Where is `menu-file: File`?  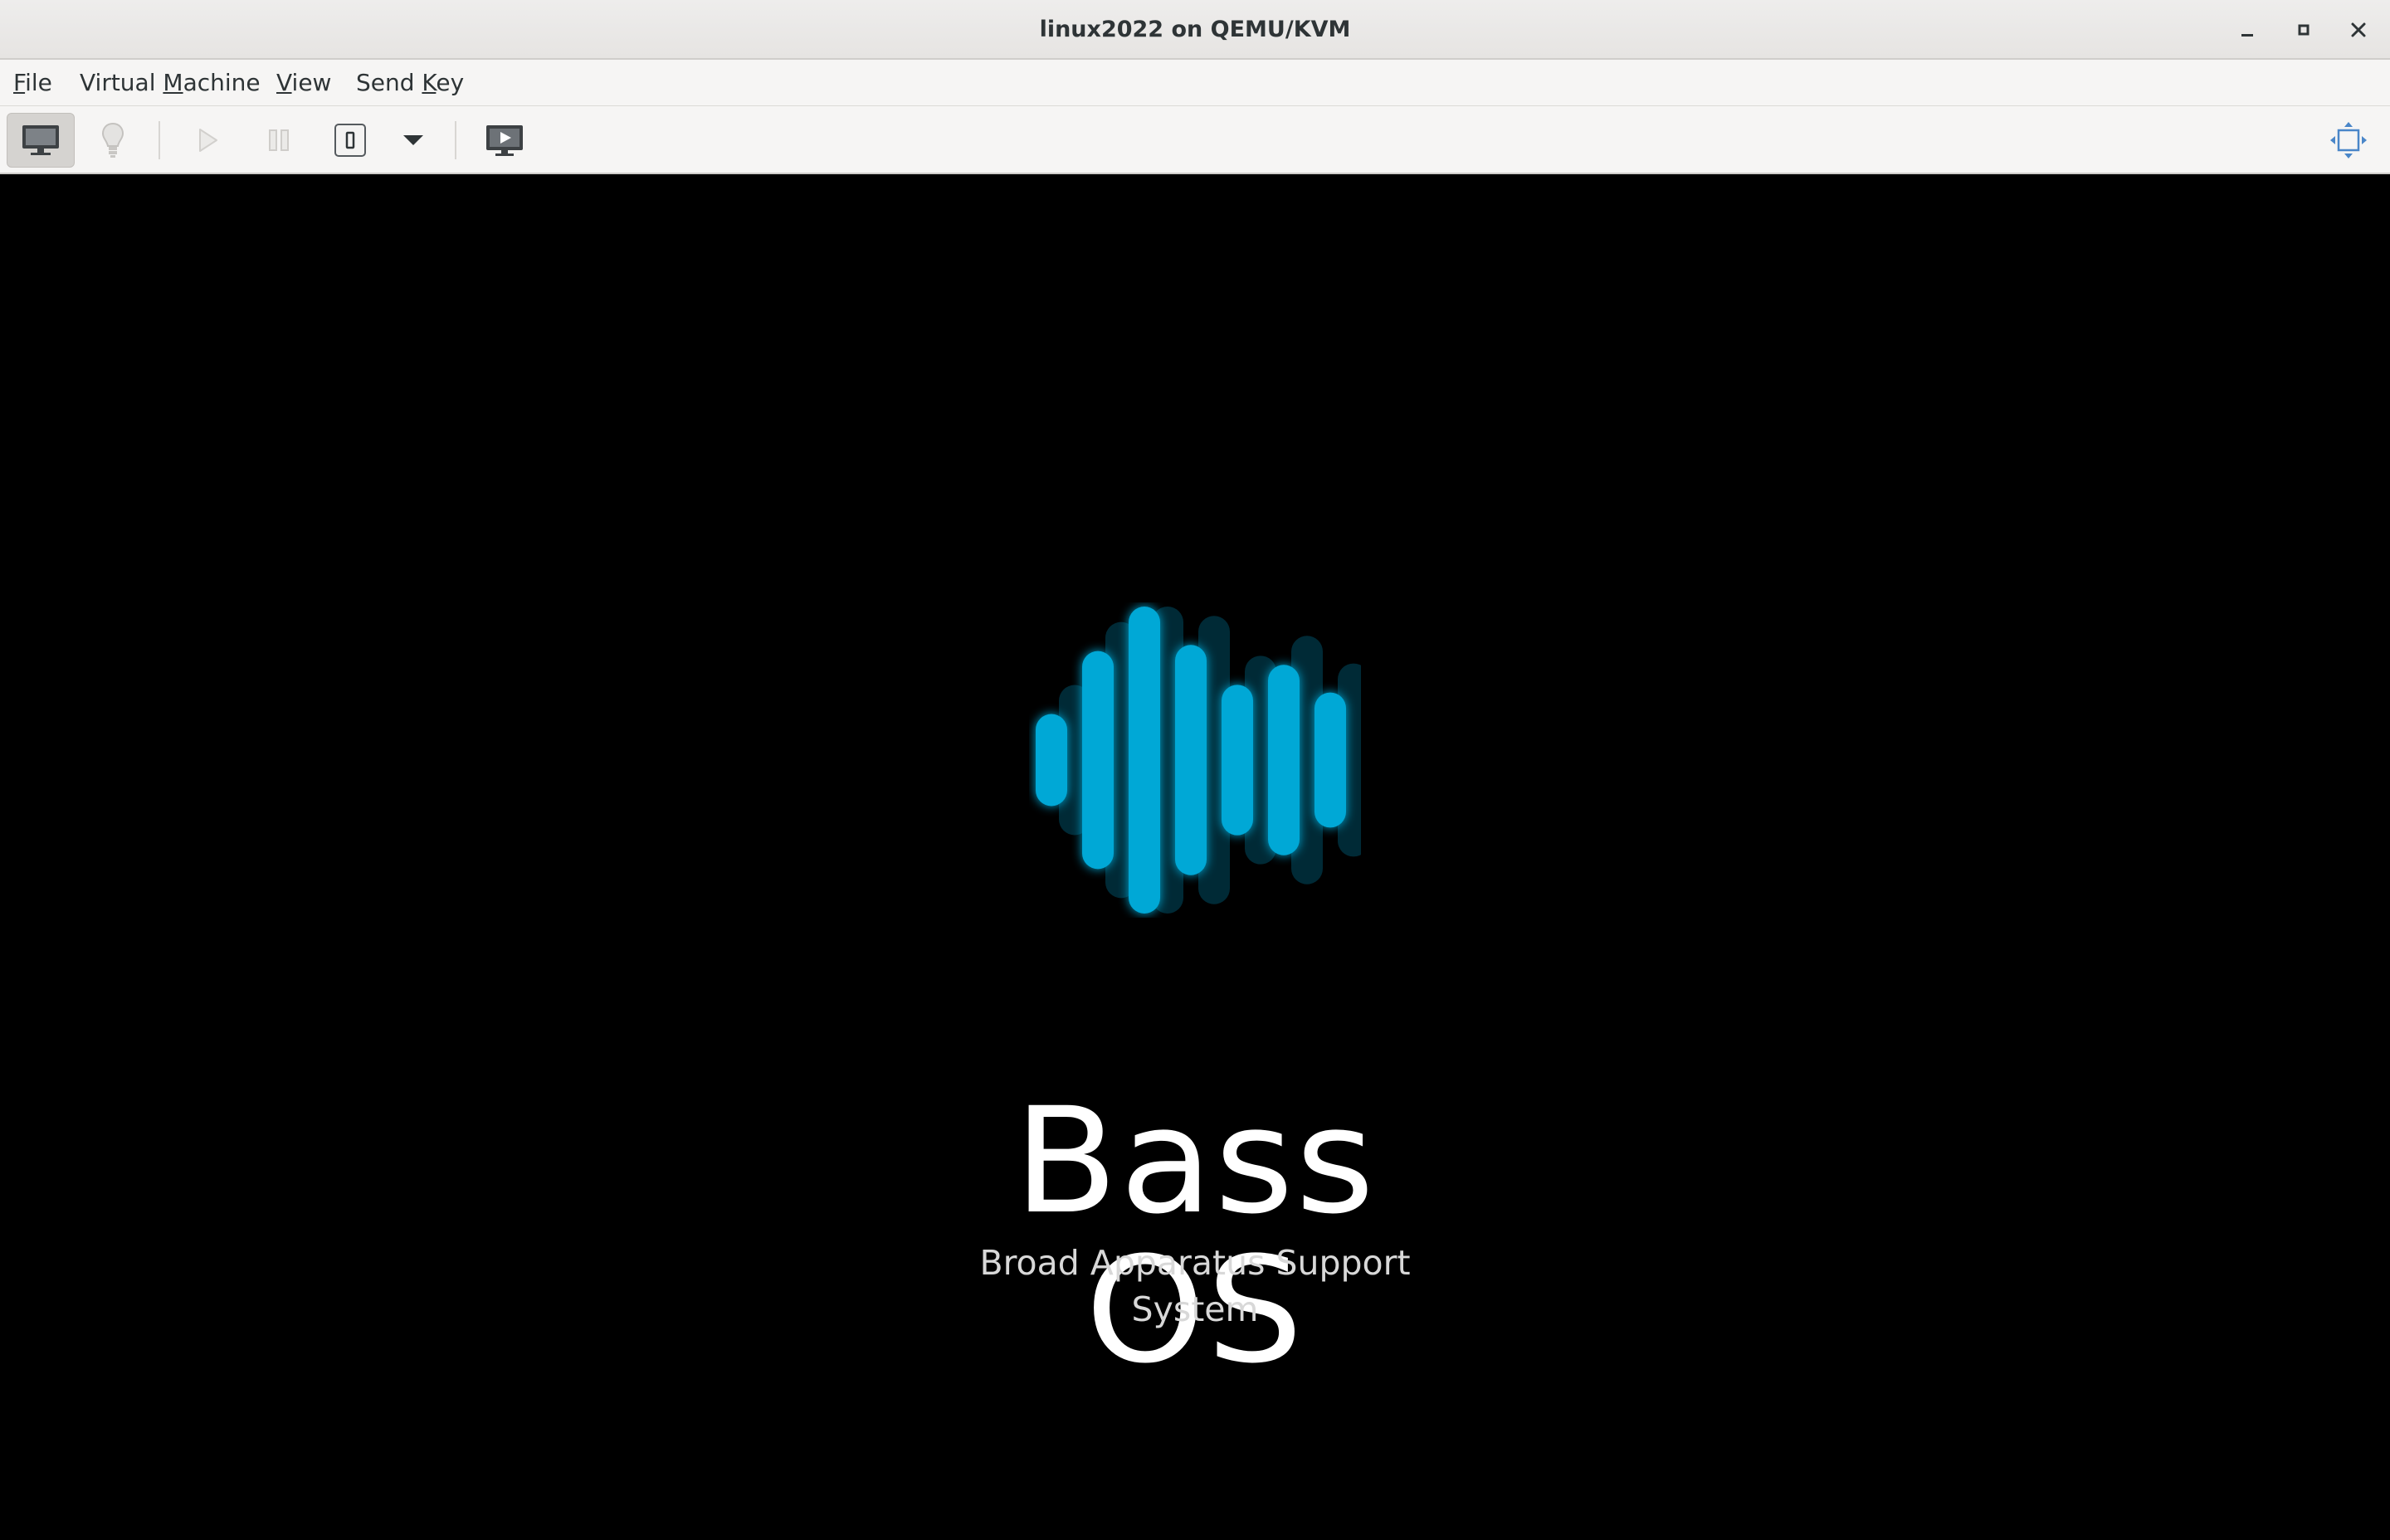
menu-file: File is located at coordinates (32, 83).